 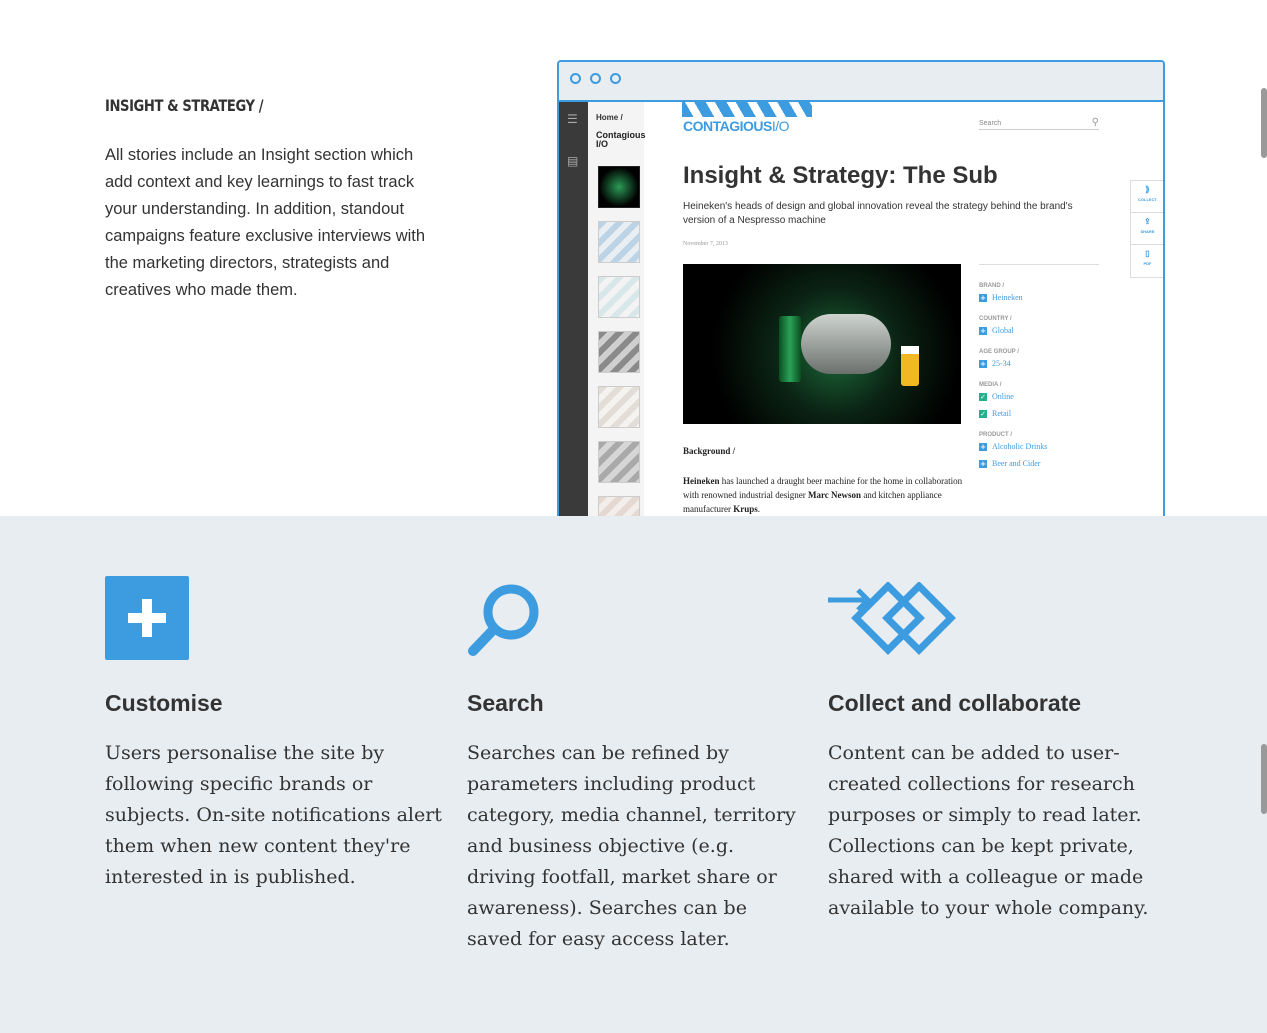 I want to click on facet-item: + Heineken, so click(x=1001, y=297).